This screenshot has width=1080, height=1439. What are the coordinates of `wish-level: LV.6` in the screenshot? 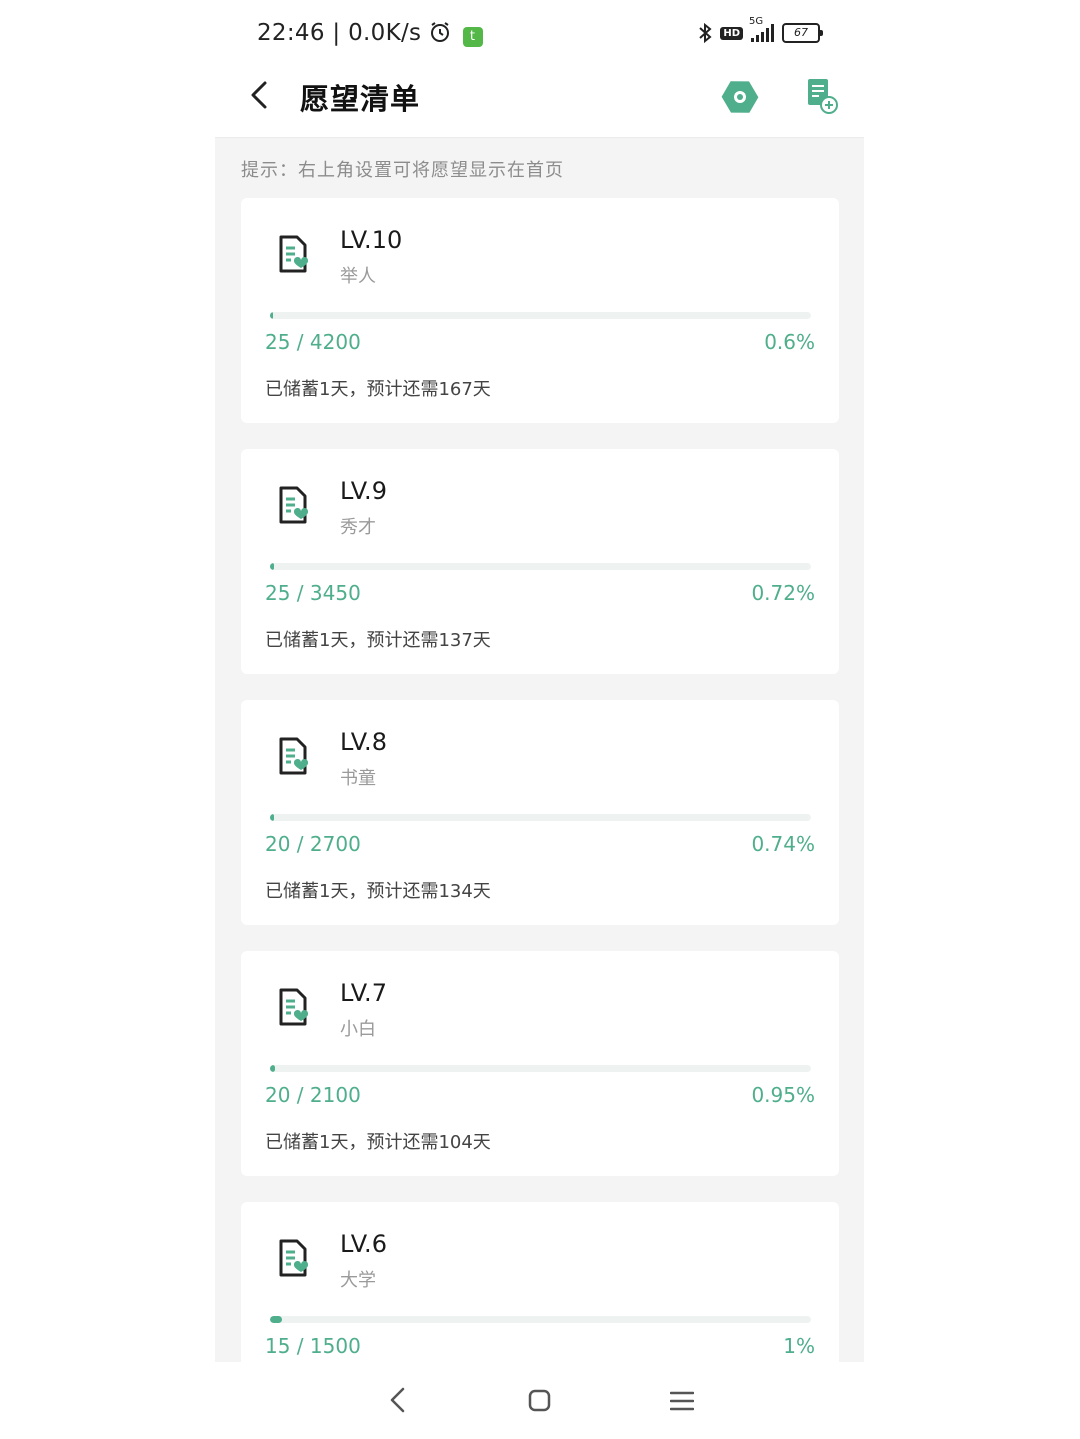 It's located at (363, 1244).